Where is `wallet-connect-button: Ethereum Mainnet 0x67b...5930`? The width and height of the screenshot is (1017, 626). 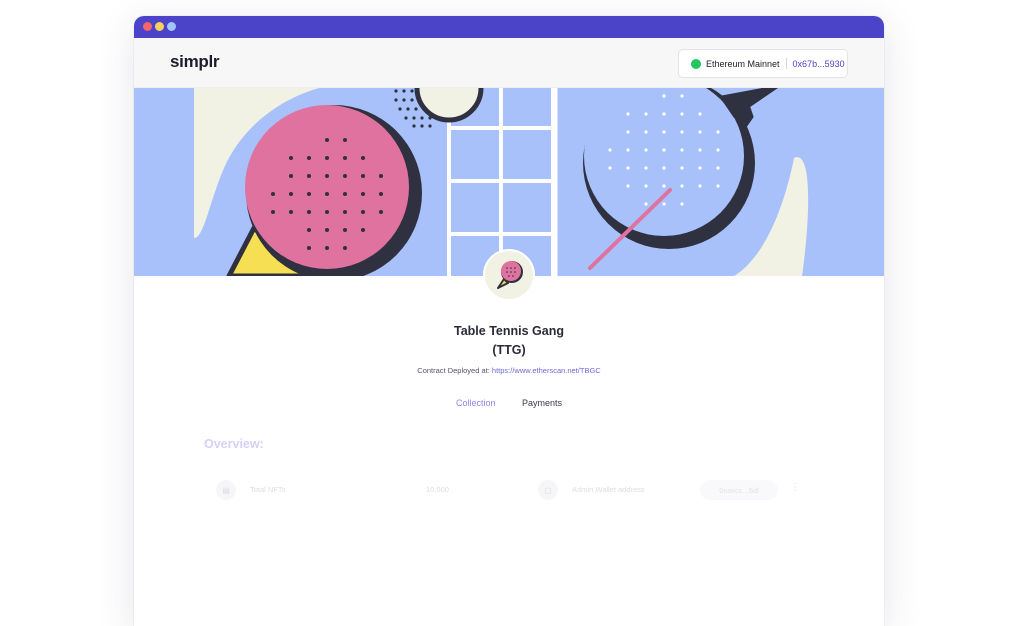
wallet-connect-button: Ethereum Mainnet 0x67b...5930 is located at coordinates (763, 63).